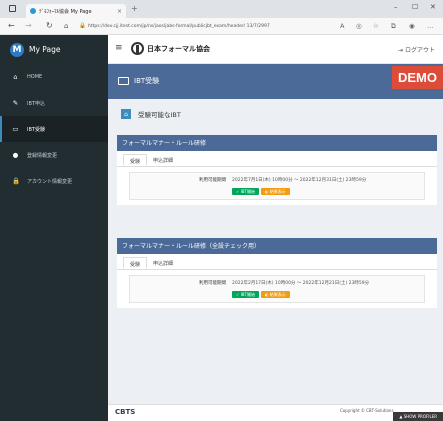 The image size is (443, 421). What do you see at coordinates (367, 410) in the screenshot?
I see `copyright-text: Copyright © CBT-Solutions` at bounding box center [367, 410].